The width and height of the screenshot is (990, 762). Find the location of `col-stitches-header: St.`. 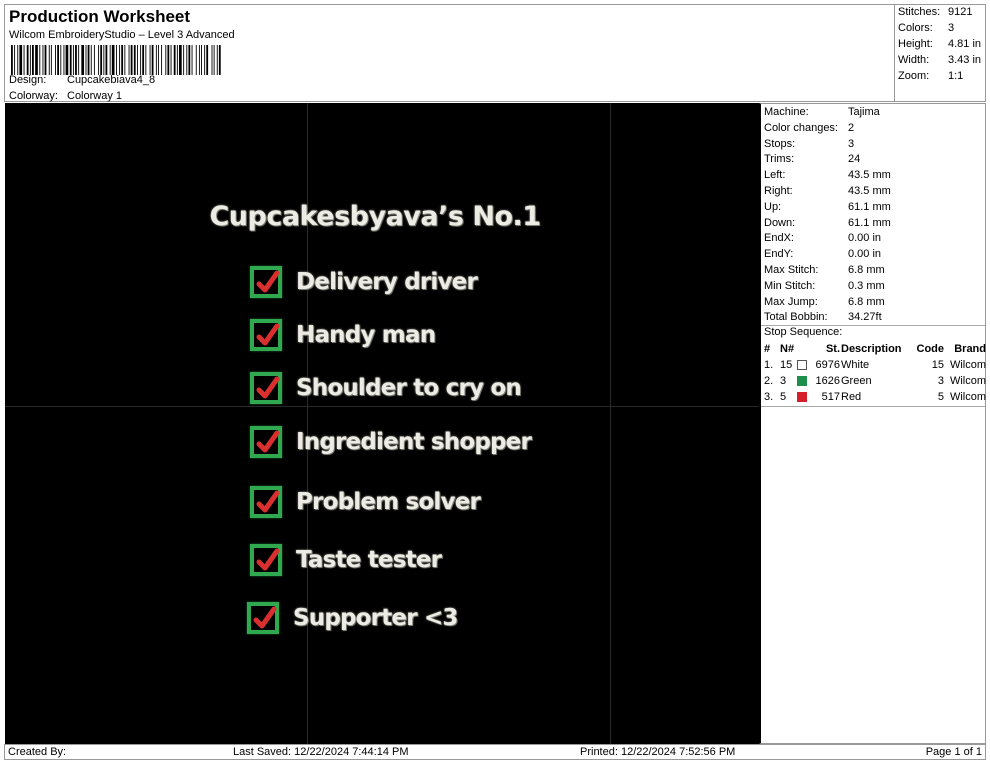

col-stitches-header: St. is located at coordinates (832, 349).